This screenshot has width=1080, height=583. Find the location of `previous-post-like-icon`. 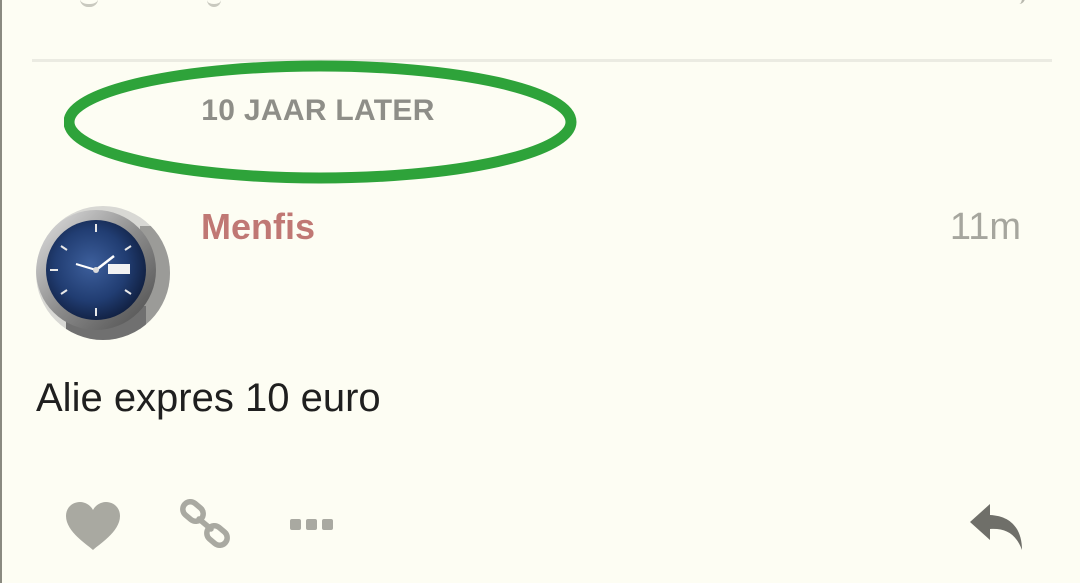

previous-post-like-icon is located at coordinates (89, 3).